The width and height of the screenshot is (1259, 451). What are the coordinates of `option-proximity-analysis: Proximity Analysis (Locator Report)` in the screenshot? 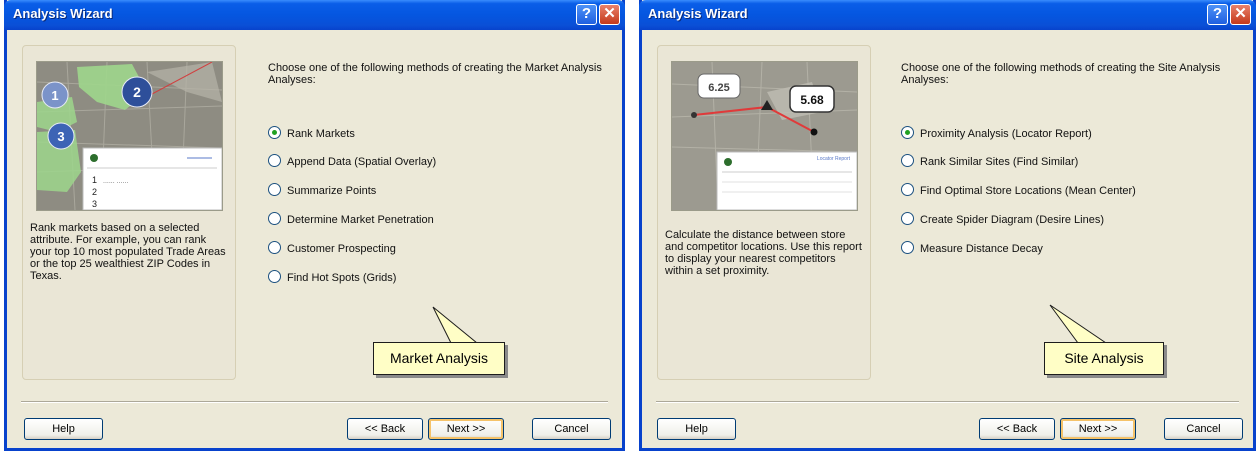 It's located at (996, 134).